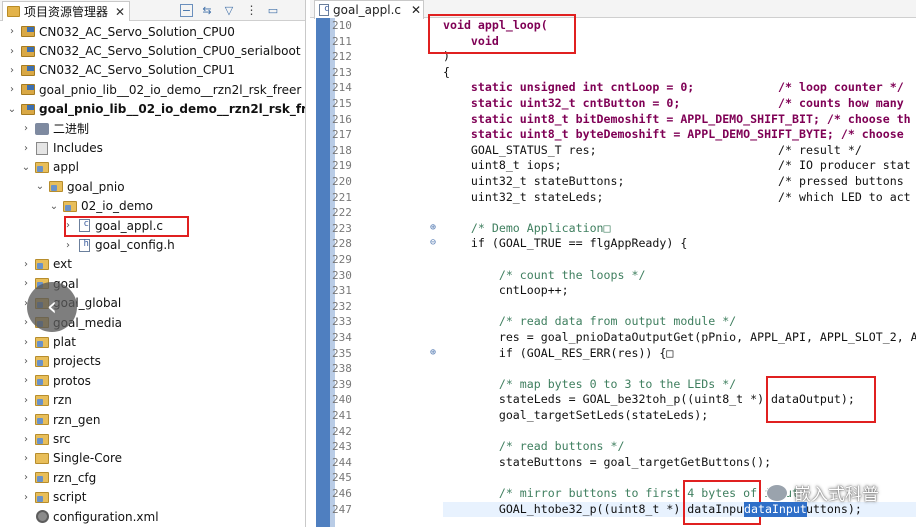  What do you see at coordinates (506, 291) in the screenshot?
I see `code-line: cntLoop++;` at bounding box center [506, 291].